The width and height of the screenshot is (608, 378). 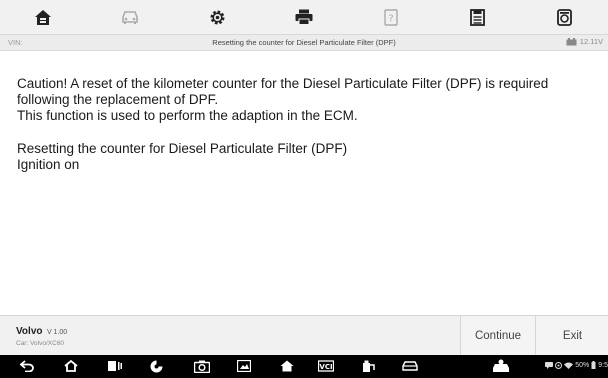 What do you see at coordinates (48, 164) in the screenshot?
I see `ignition-instruction: Ignition on` at bounding box center [48, 164].